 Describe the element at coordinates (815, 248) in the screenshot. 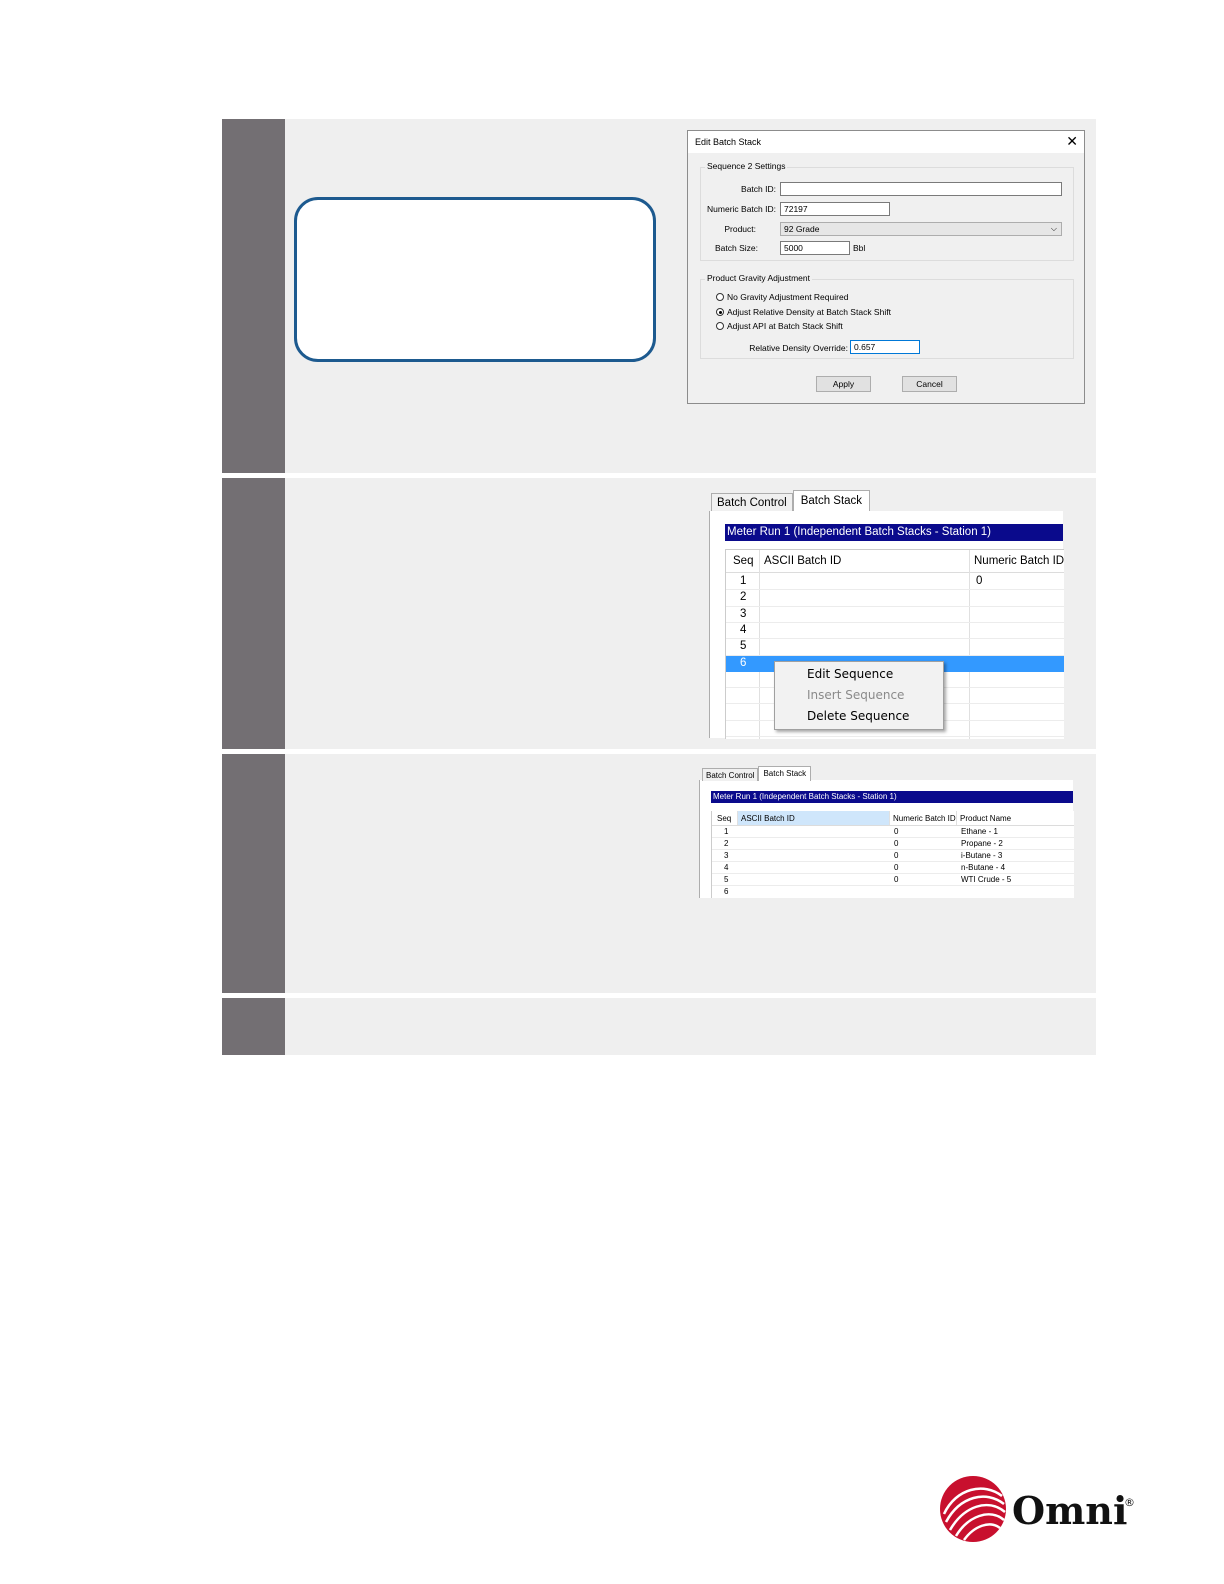

I see `batch-size-input: 5000` at that location.